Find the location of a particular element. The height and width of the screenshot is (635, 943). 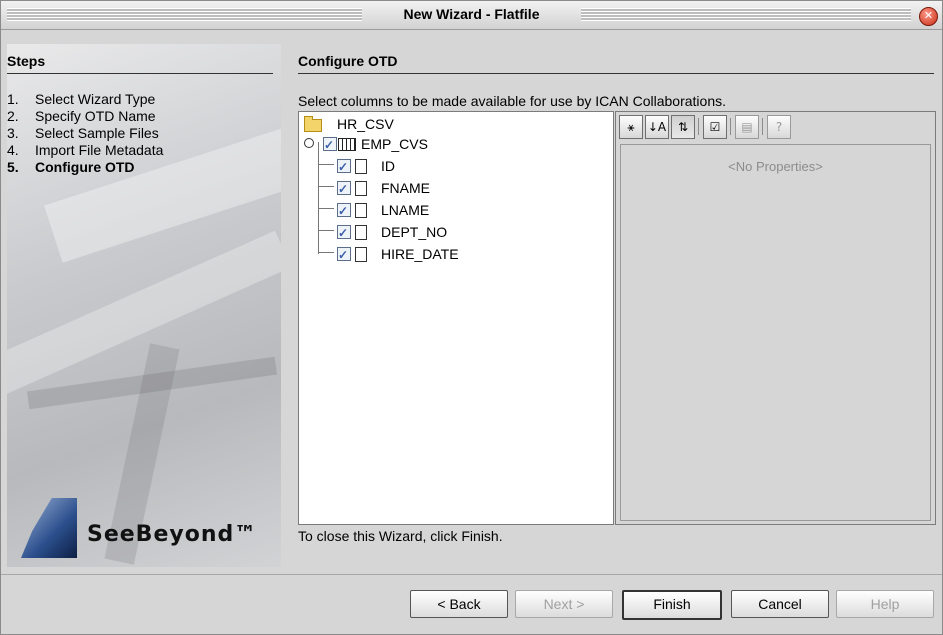

tree-node-column: LNAME is located at coordinates (399, 210).